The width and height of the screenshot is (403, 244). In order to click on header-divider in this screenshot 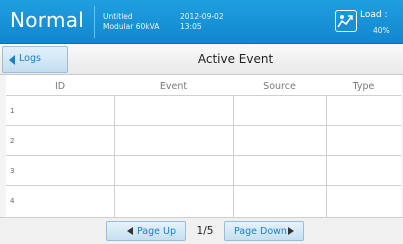, I will do `click(94, 22)`.